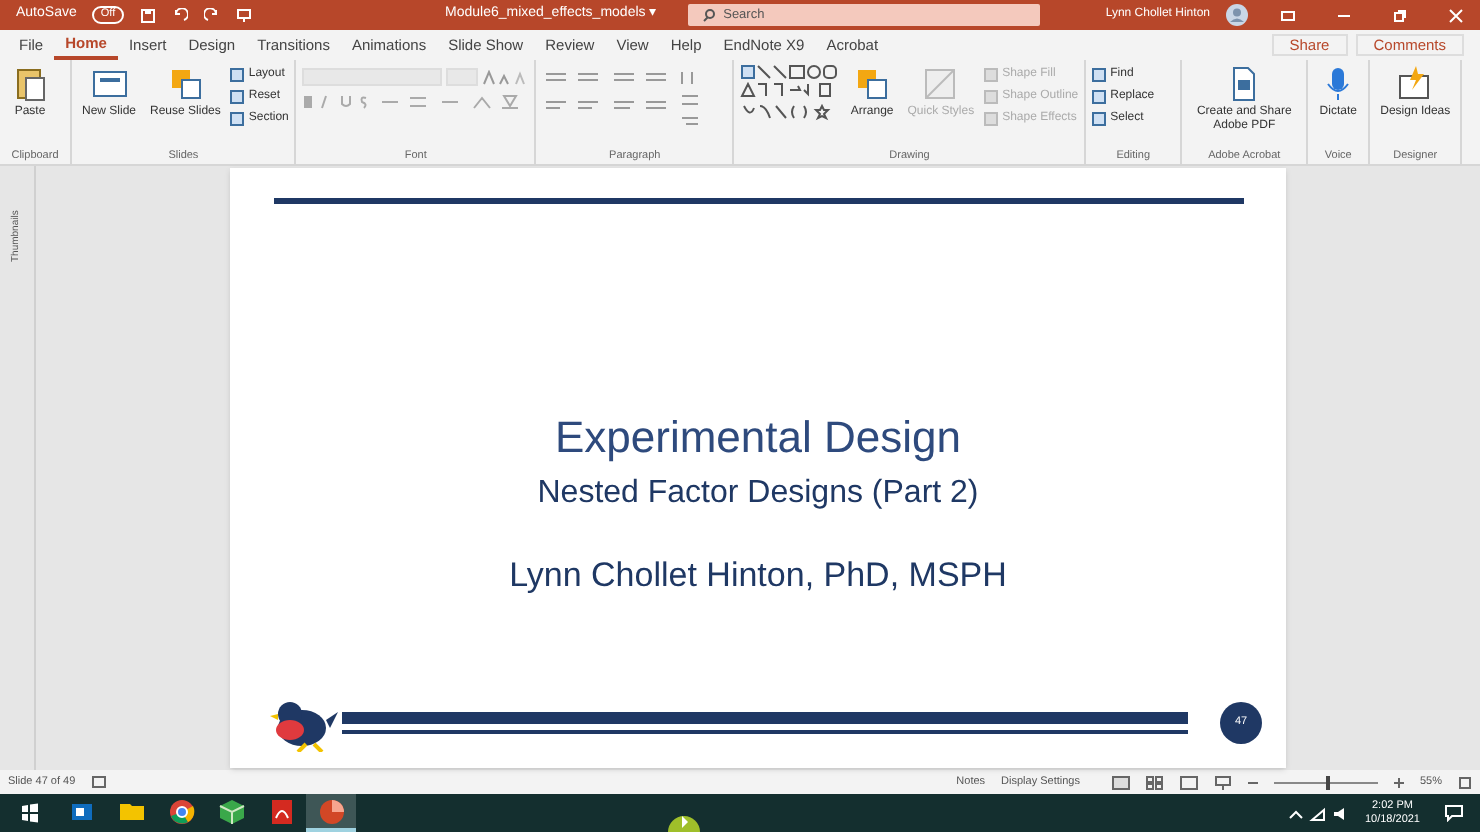 The height and width of the screenshot is (832, 1480). What do you see at coordinates (281, 811) in the screenshot?
I see `pdf-icon` at bounding box center [281, 811].